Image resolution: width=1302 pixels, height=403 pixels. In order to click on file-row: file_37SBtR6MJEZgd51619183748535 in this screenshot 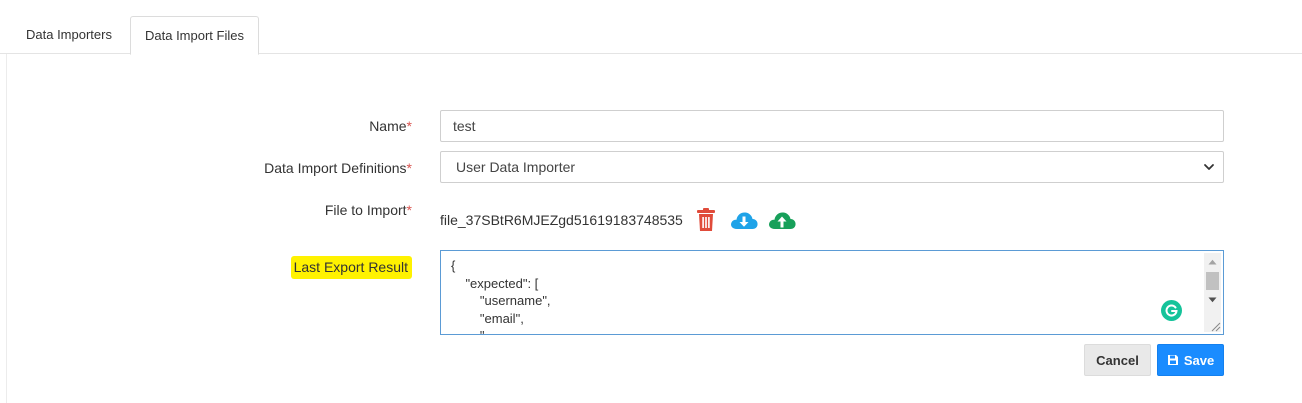, I will do `click(622, 220)`.